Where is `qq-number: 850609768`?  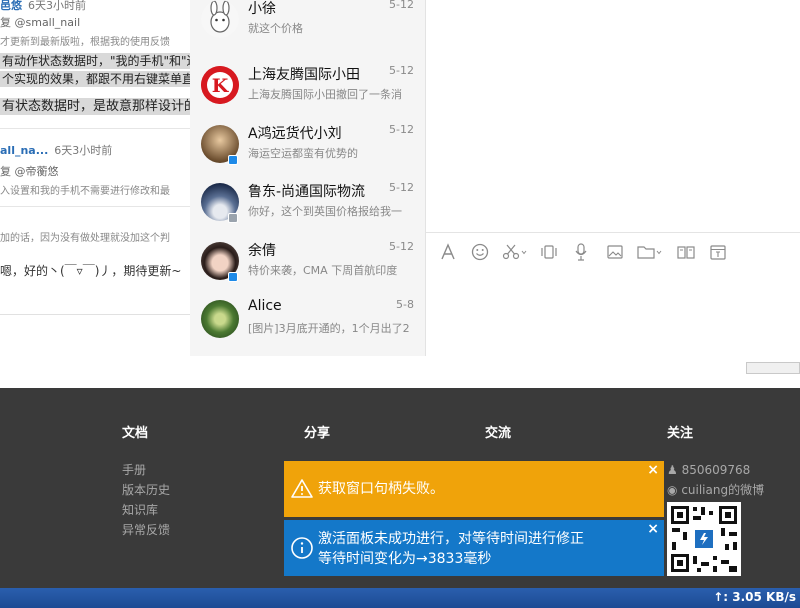
qq-number: 850609768 is located at coordinates (716, 470).